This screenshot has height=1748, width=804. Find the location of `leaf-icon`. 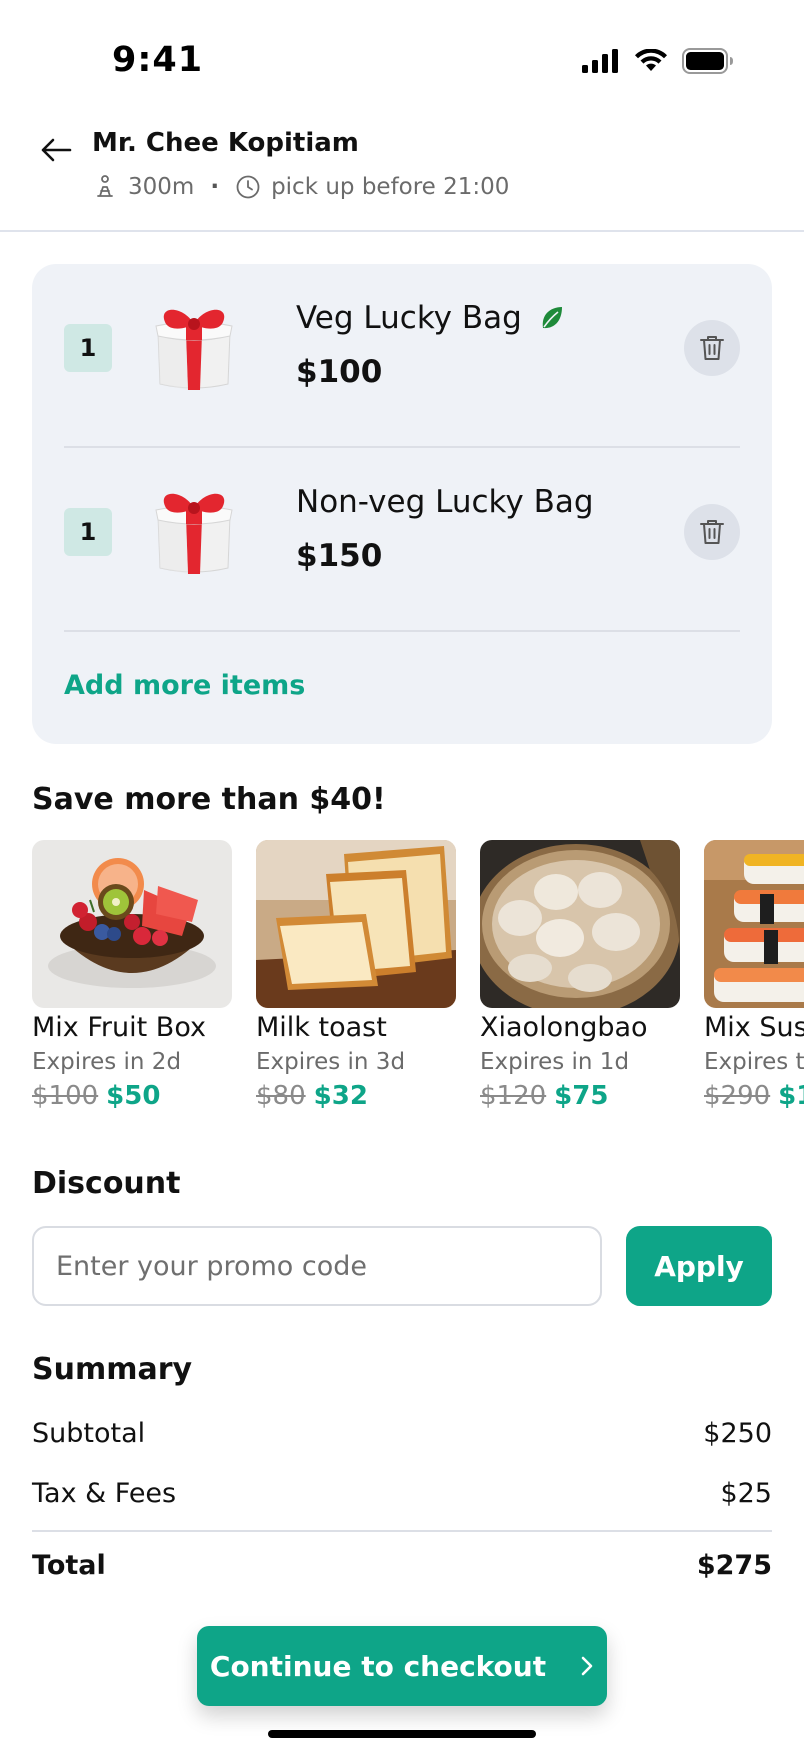

leaf-icon is located at coordinates (552, 318).